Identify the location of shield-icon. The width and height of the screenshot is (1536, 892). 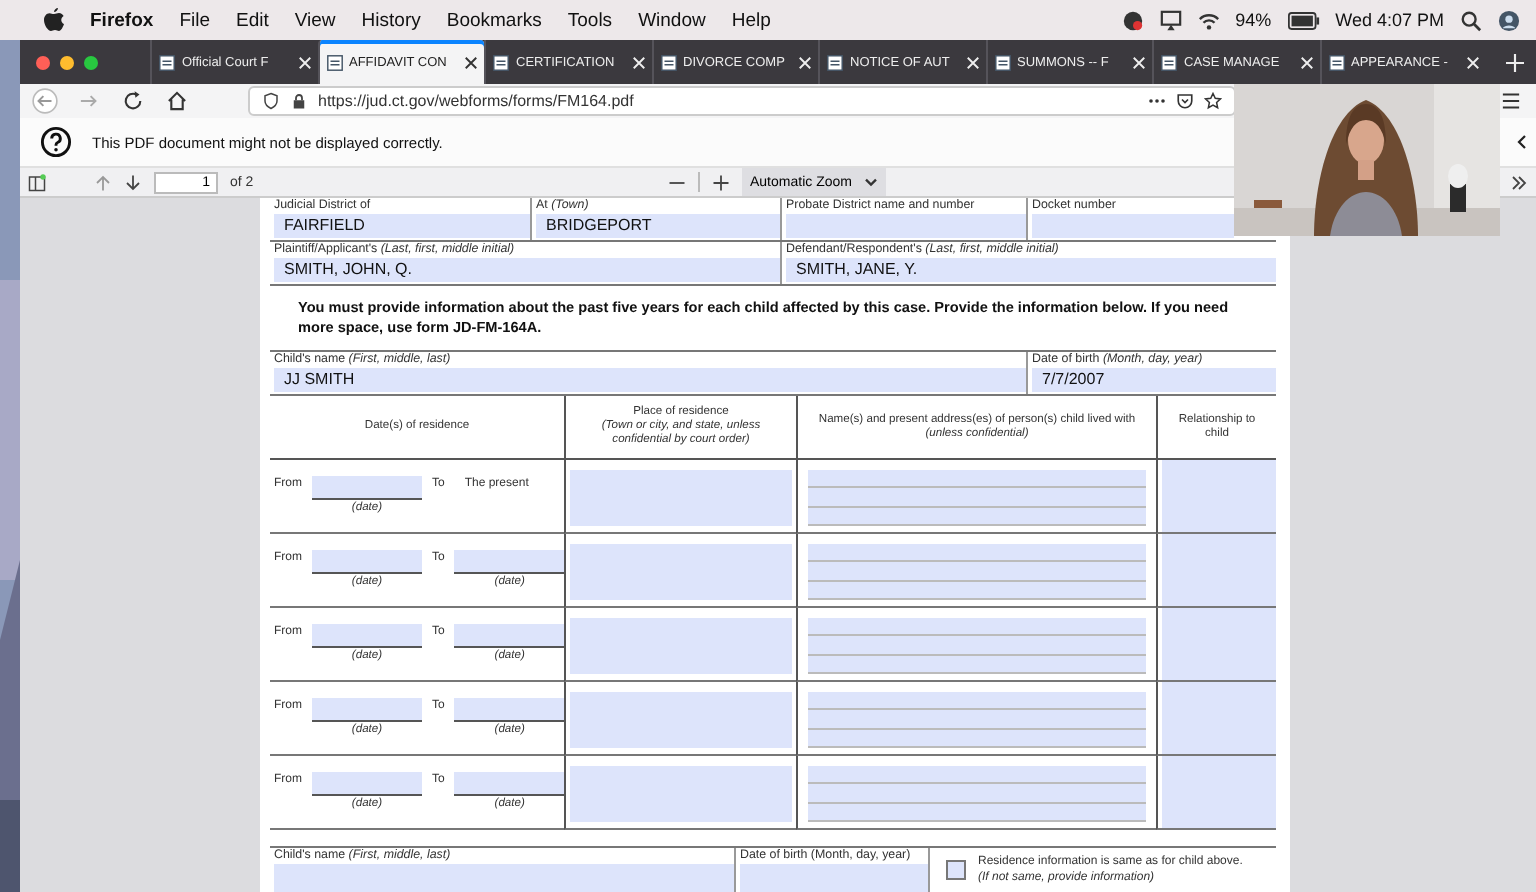
(271, 101).